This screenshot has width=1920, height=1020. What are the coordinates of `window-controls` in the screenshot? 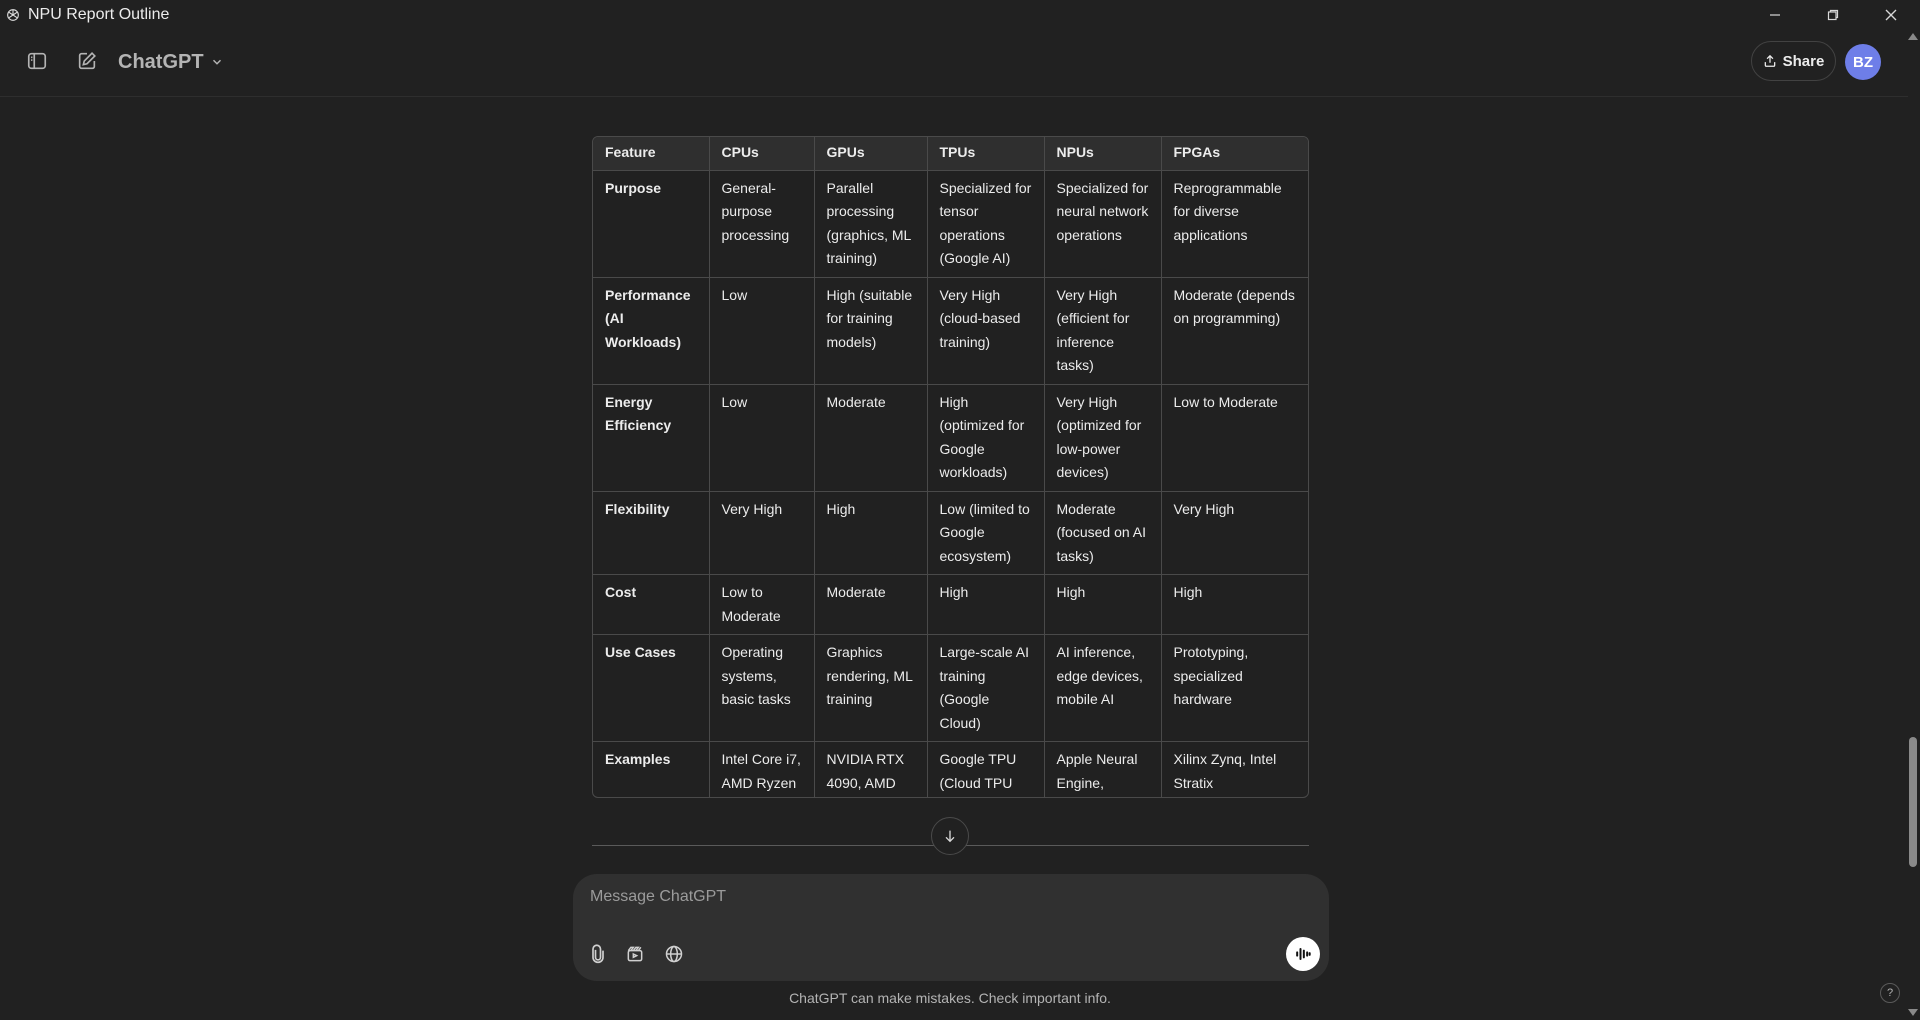 It's located at (1833, 14).